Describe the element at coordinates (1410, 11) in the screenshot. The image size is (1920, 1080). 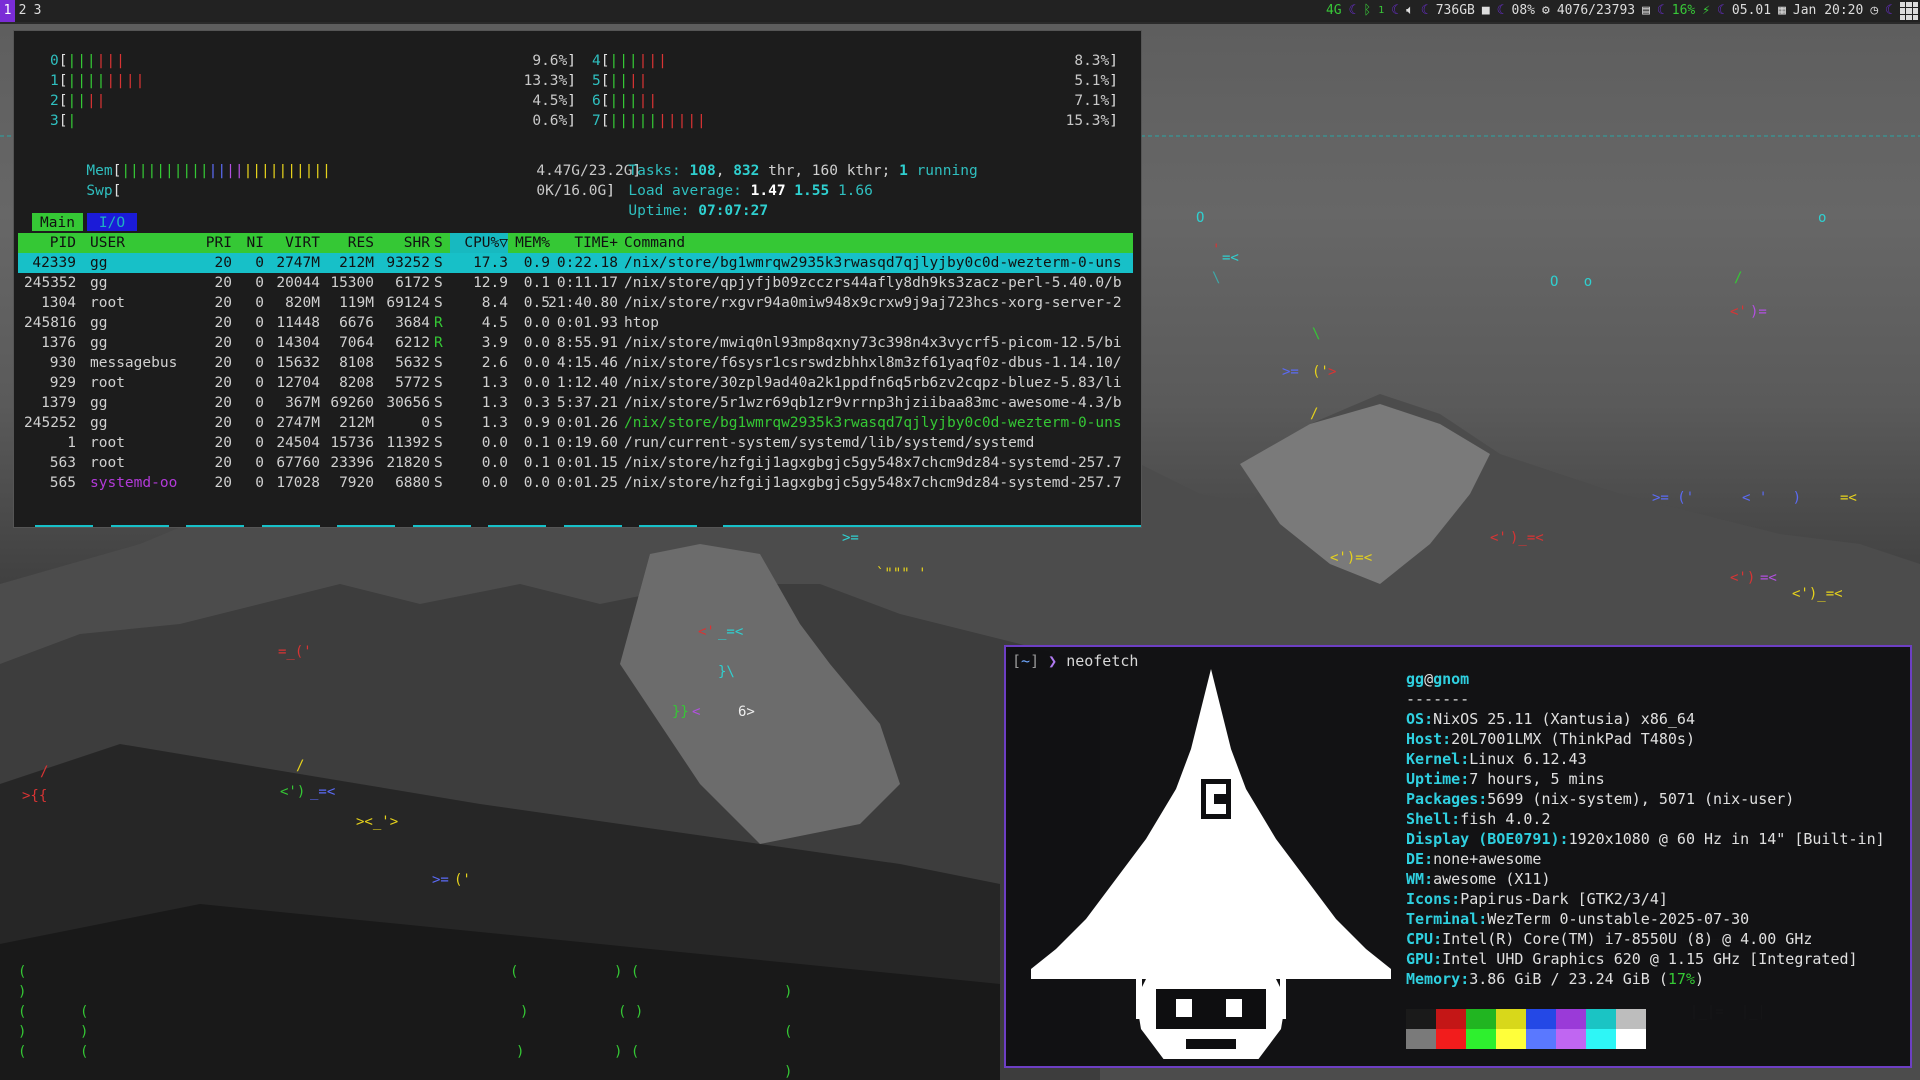
I see `volume-icon: 🔈︎` at that location.